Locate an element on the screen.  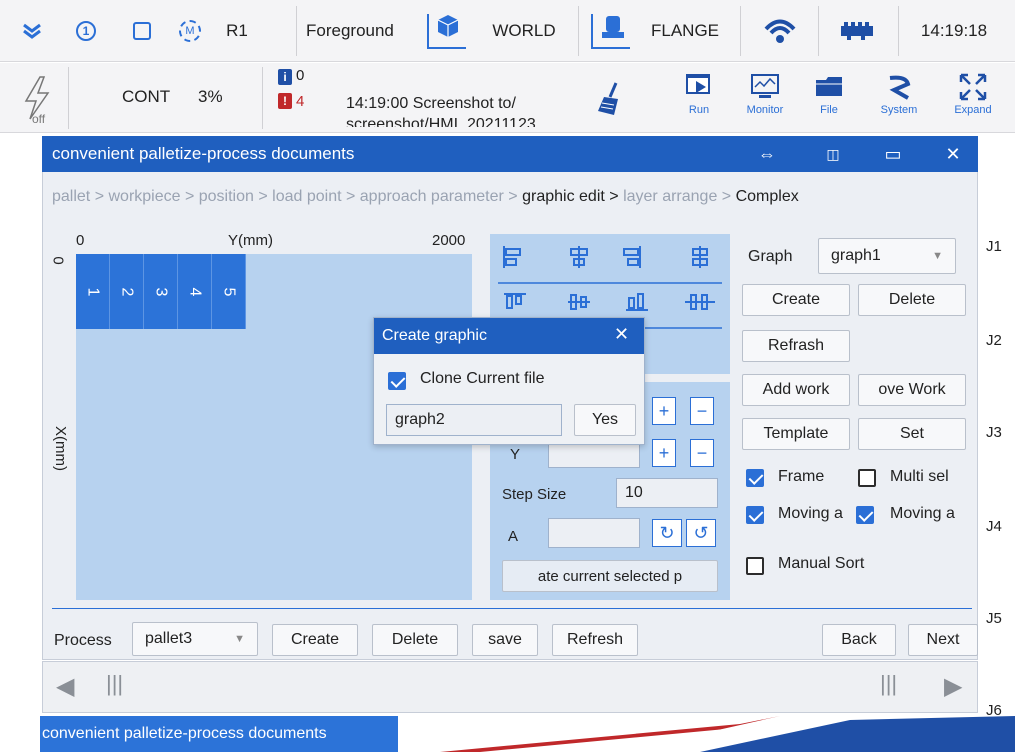
system-button: System is located at coordinates (899, 98).